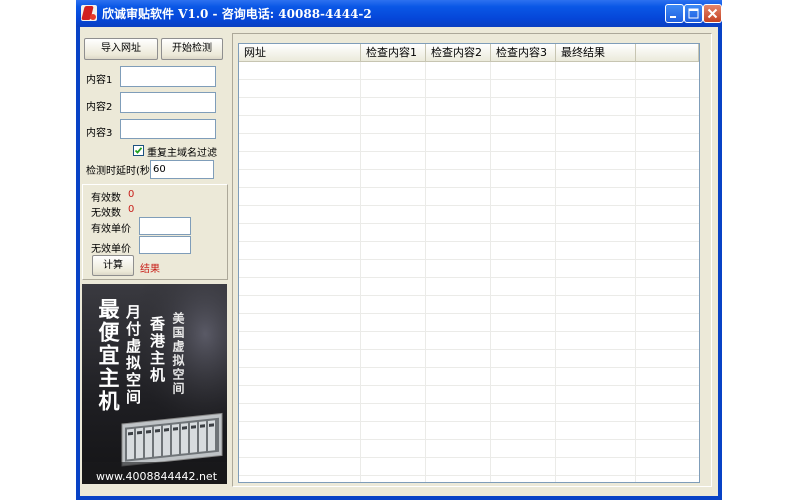 The image size is (800, 500). I want to click on maximize-icon, so click(693, 13).